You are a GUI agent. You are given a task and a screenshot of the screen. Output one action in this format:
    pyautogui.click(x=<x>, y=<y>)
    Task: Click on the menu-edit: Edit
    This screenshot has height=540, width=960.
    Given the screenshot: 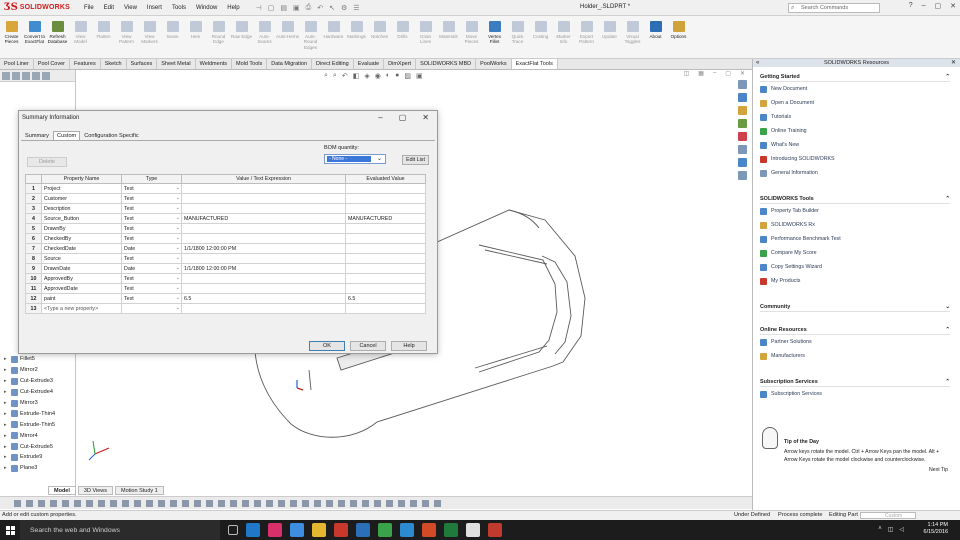 What is the action you would take?
    pyautogui.click(x=109, y=8)
    